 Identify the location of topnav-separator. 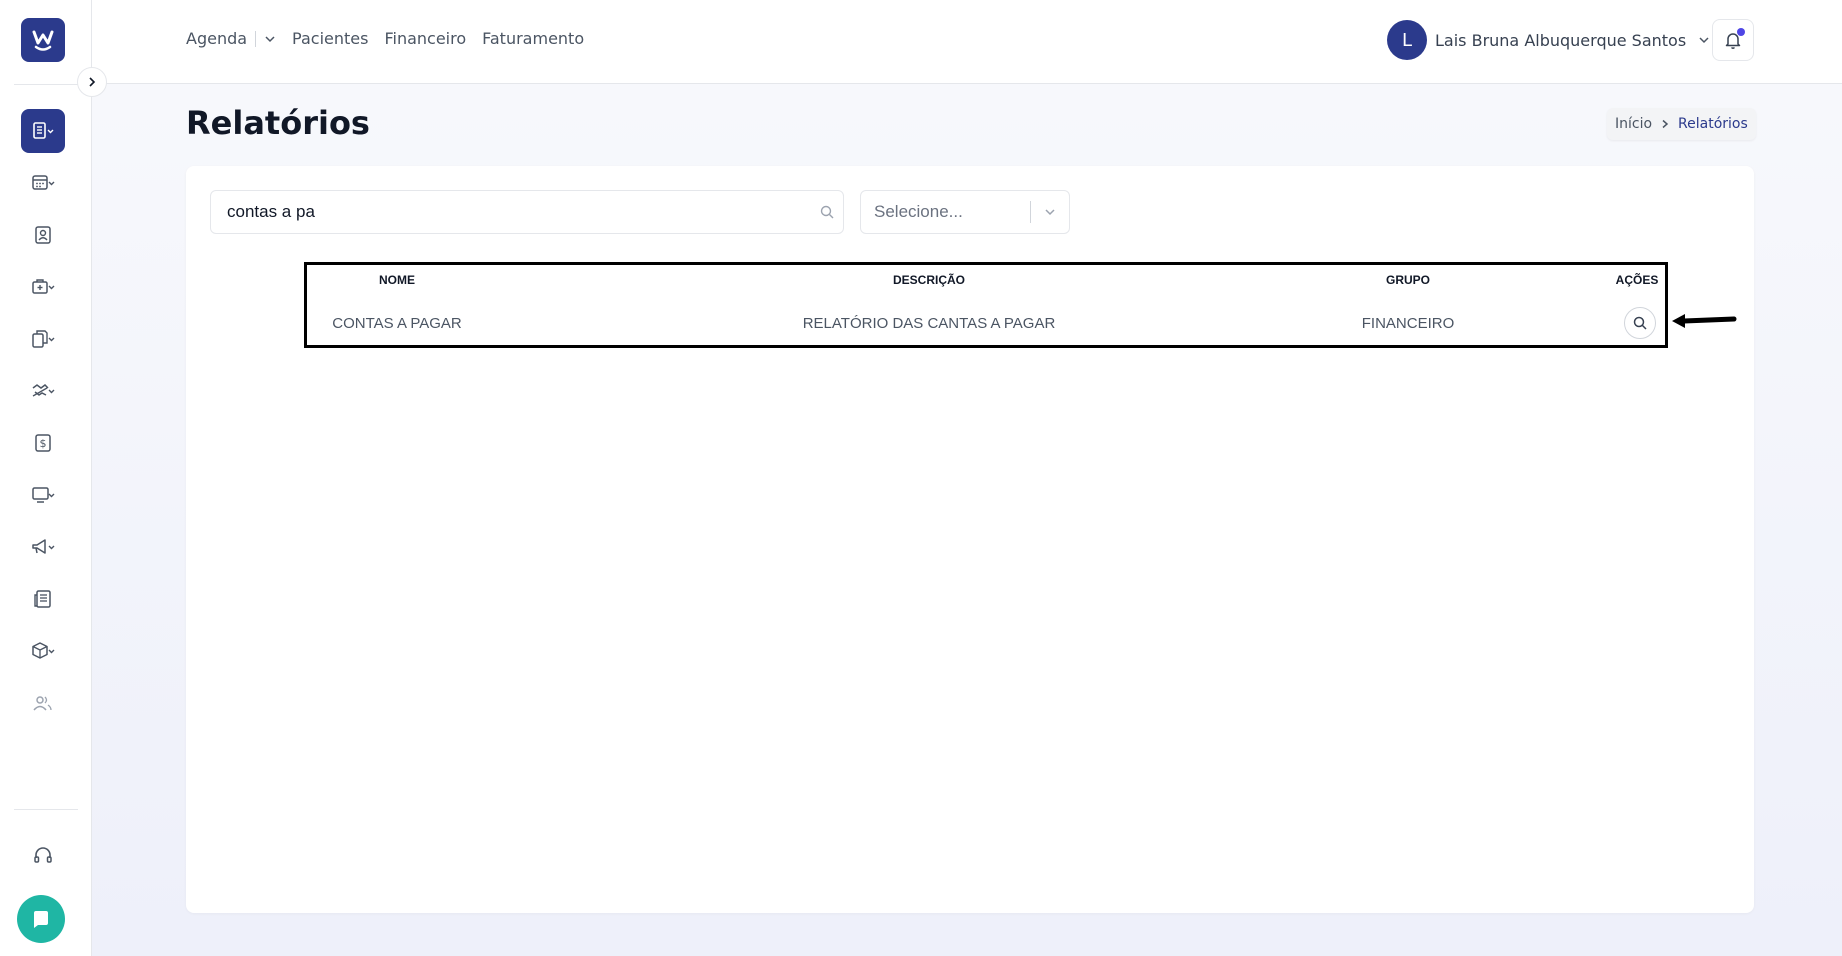
(256, 38).